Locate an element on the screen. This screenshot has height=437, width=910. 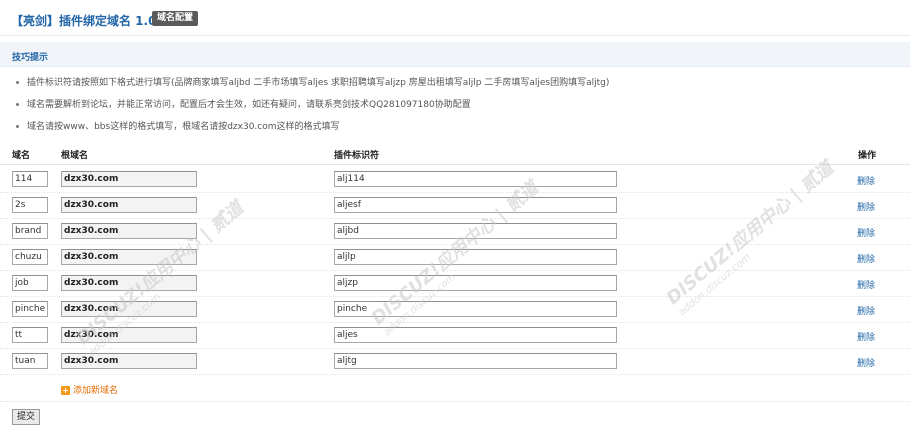
table-header: 域名 根域名 插件标识符 操作 is located at coordinates (455, 156).